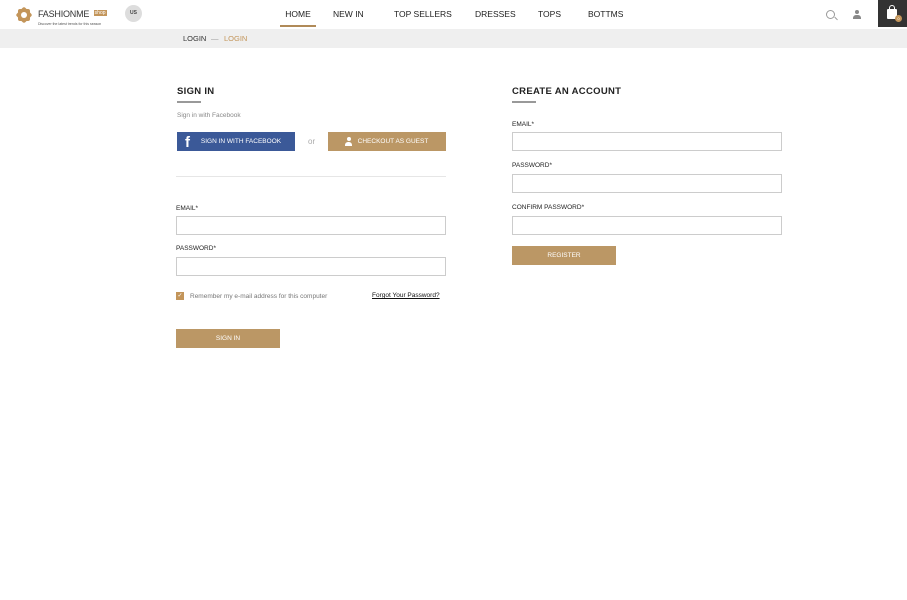 This screenshot has width=907, height=600. What do you see at coordinates (196, 248) in the screenshot?
I see `signin-password-label: PASSWORD*` at bounding box center [196, 248].